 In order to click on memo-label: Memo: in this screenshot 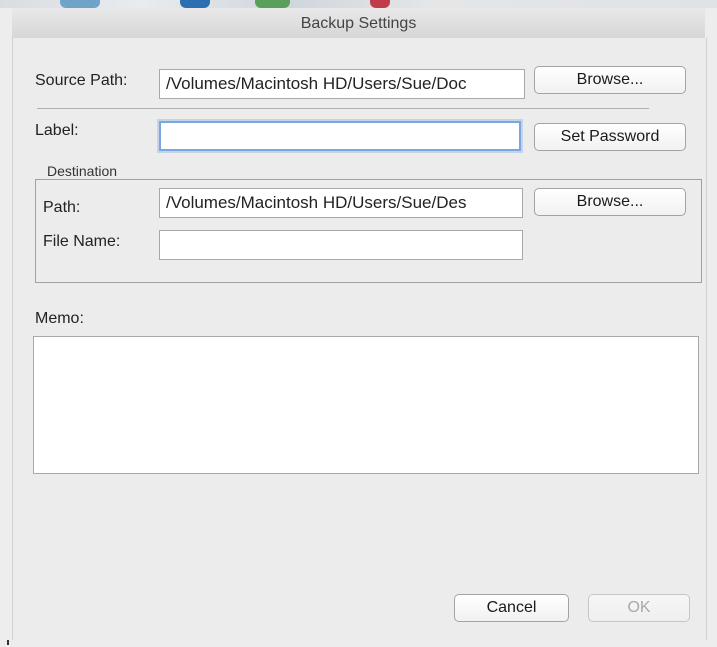, I will do `click(59, 318)`.